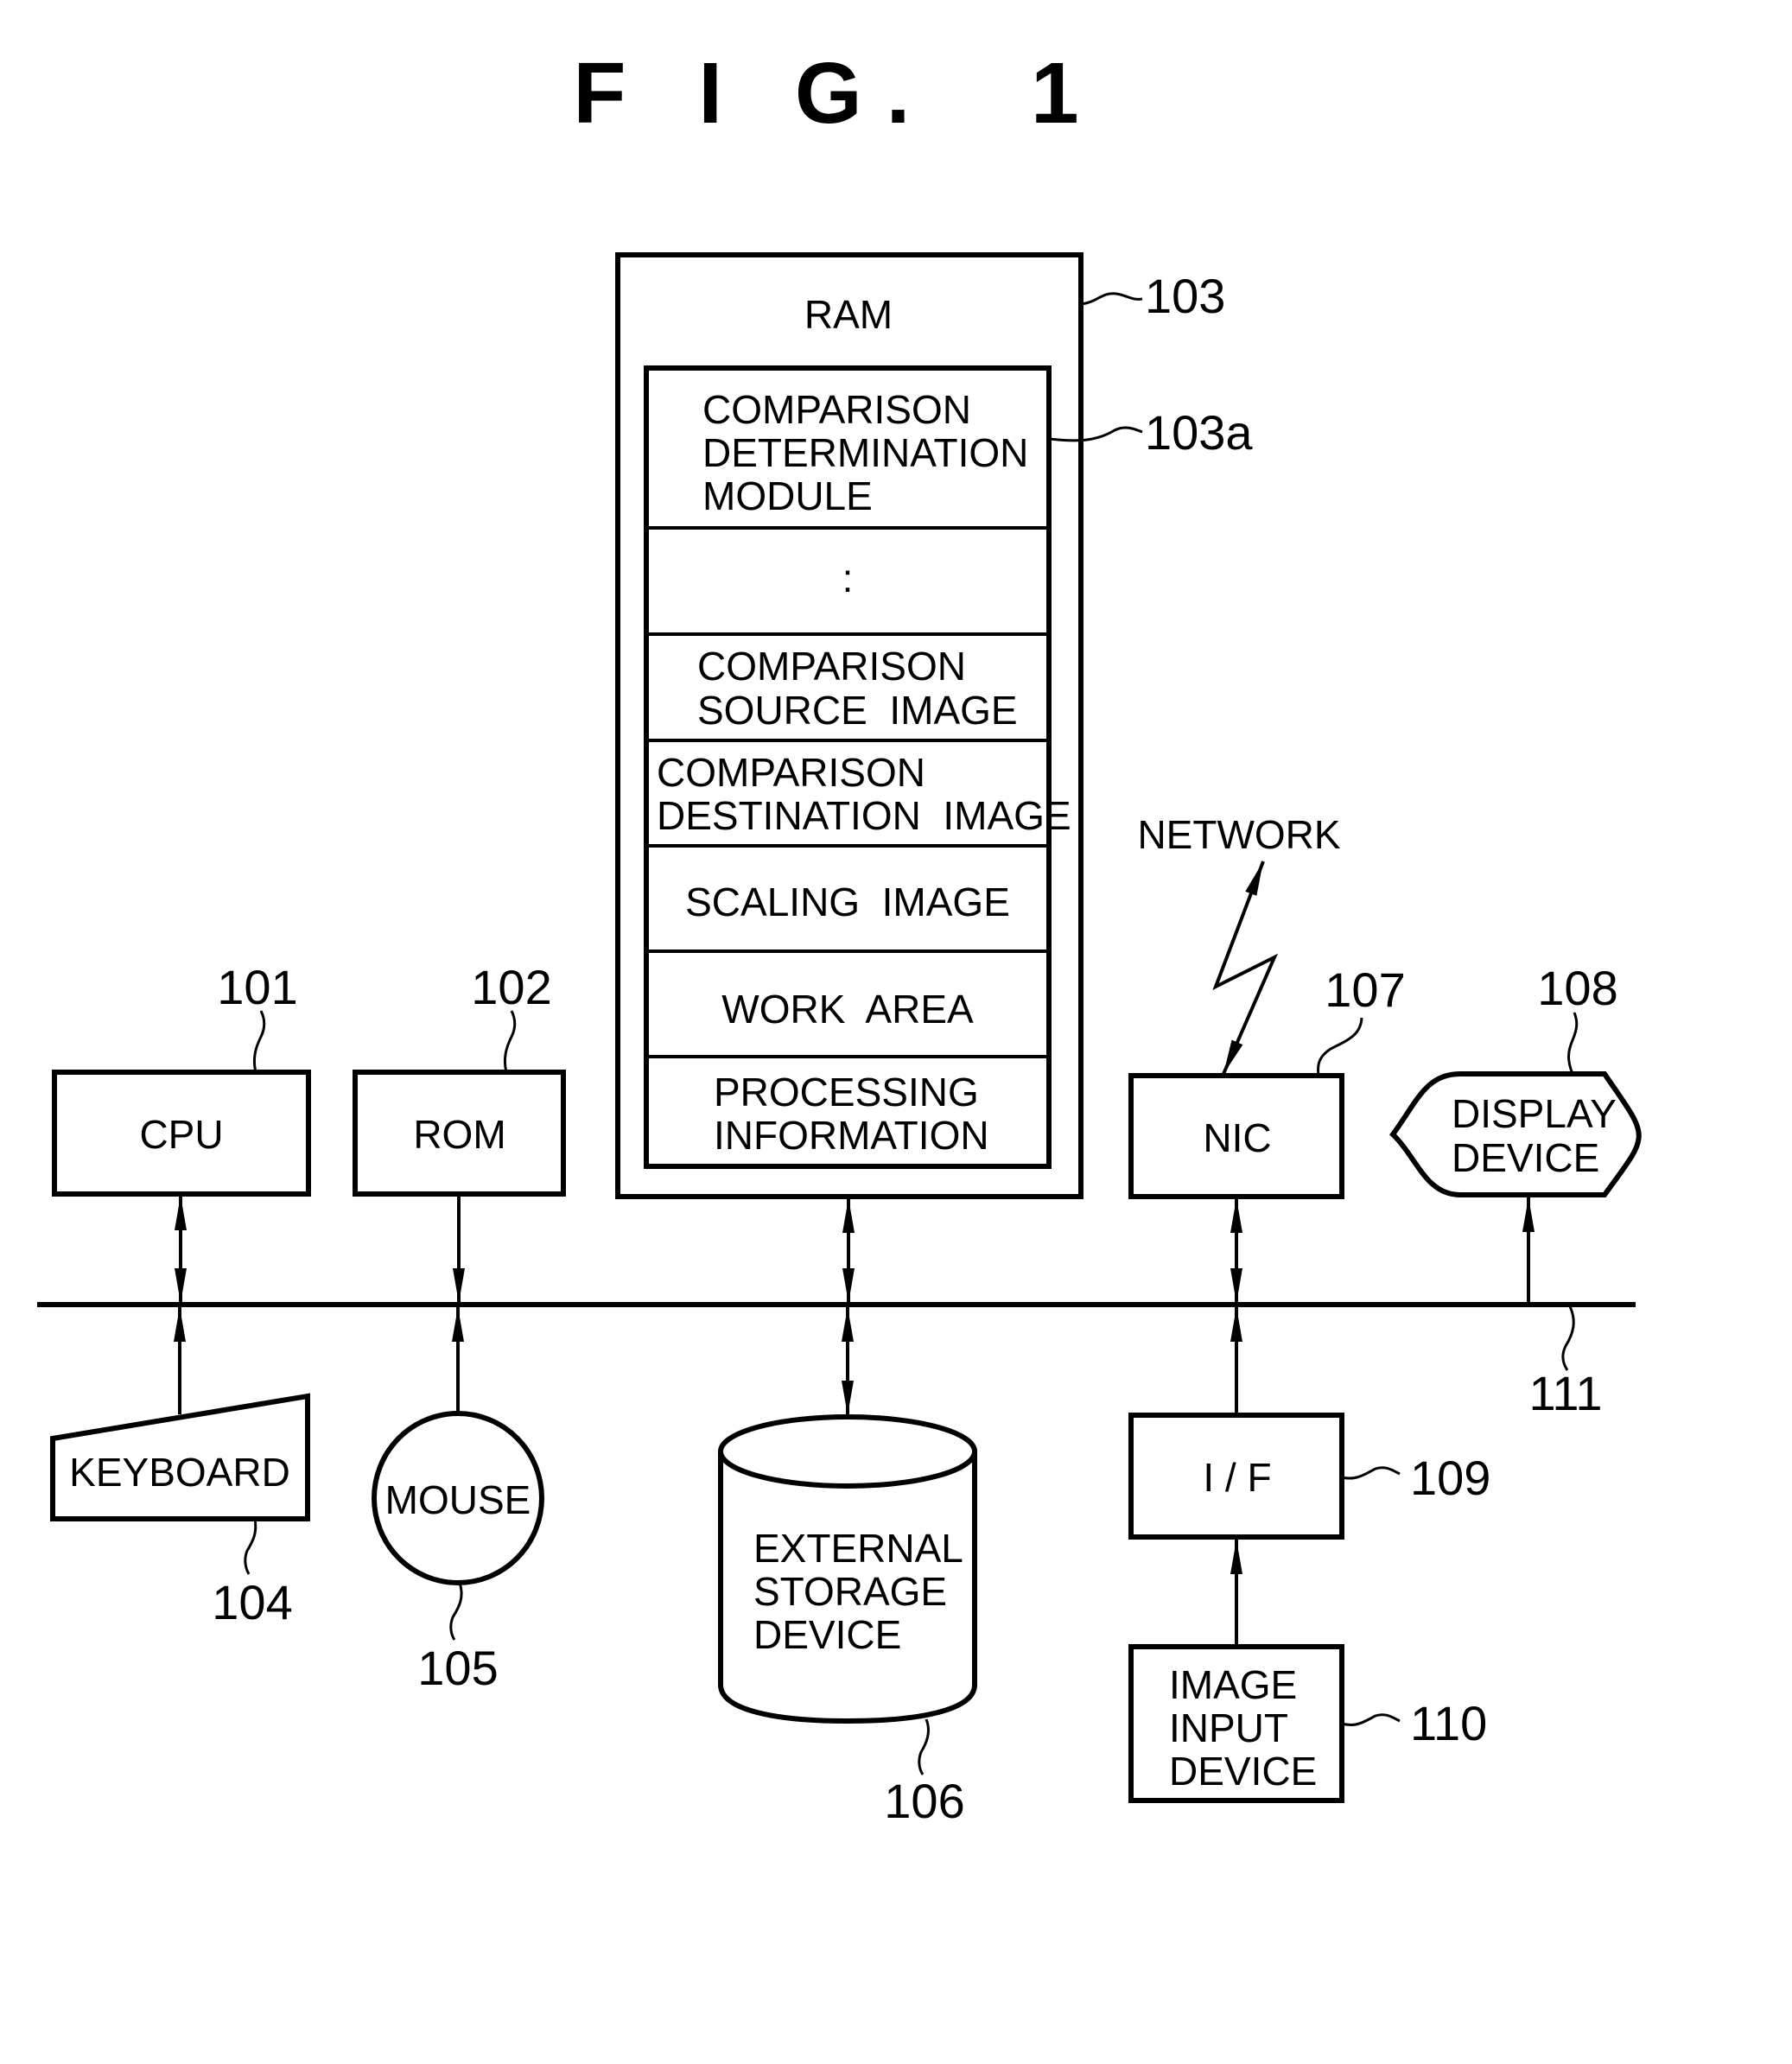 This screenshot has height=2064, width=1792. I want to click on image-input-label: IMAGE, so click(1233, 1684).